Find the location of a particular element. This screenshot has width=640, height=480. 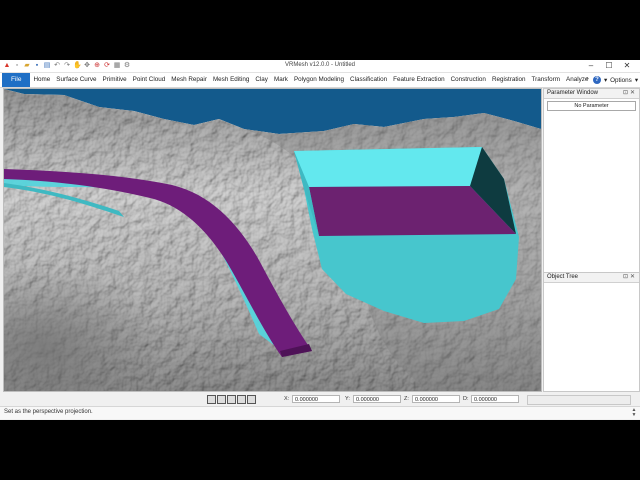

tab-home: Home is located at coordinates (41, 80).